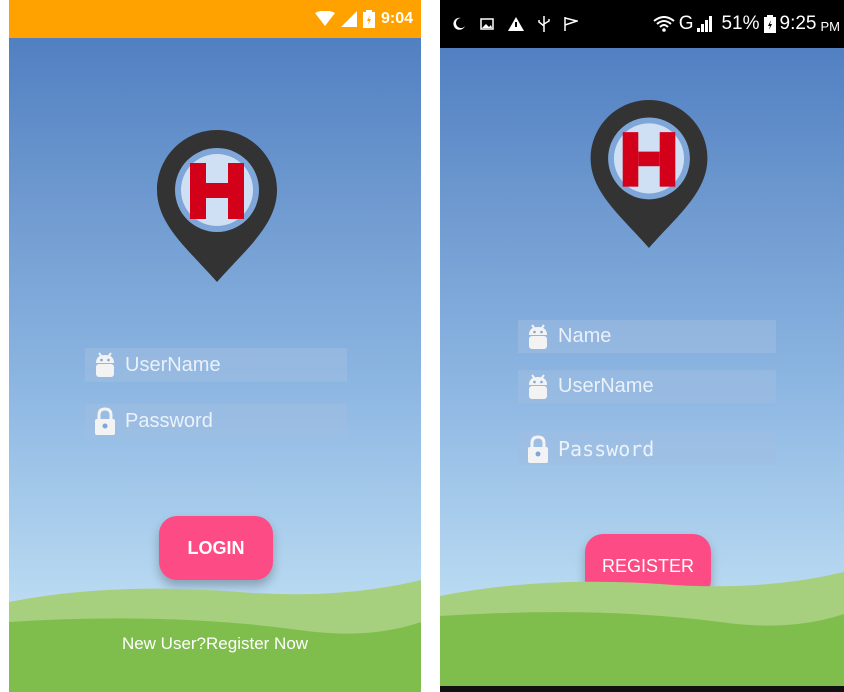  Describe the element at coordinates (686, 23) in the screenshot. I see `network-type: G` at that location.